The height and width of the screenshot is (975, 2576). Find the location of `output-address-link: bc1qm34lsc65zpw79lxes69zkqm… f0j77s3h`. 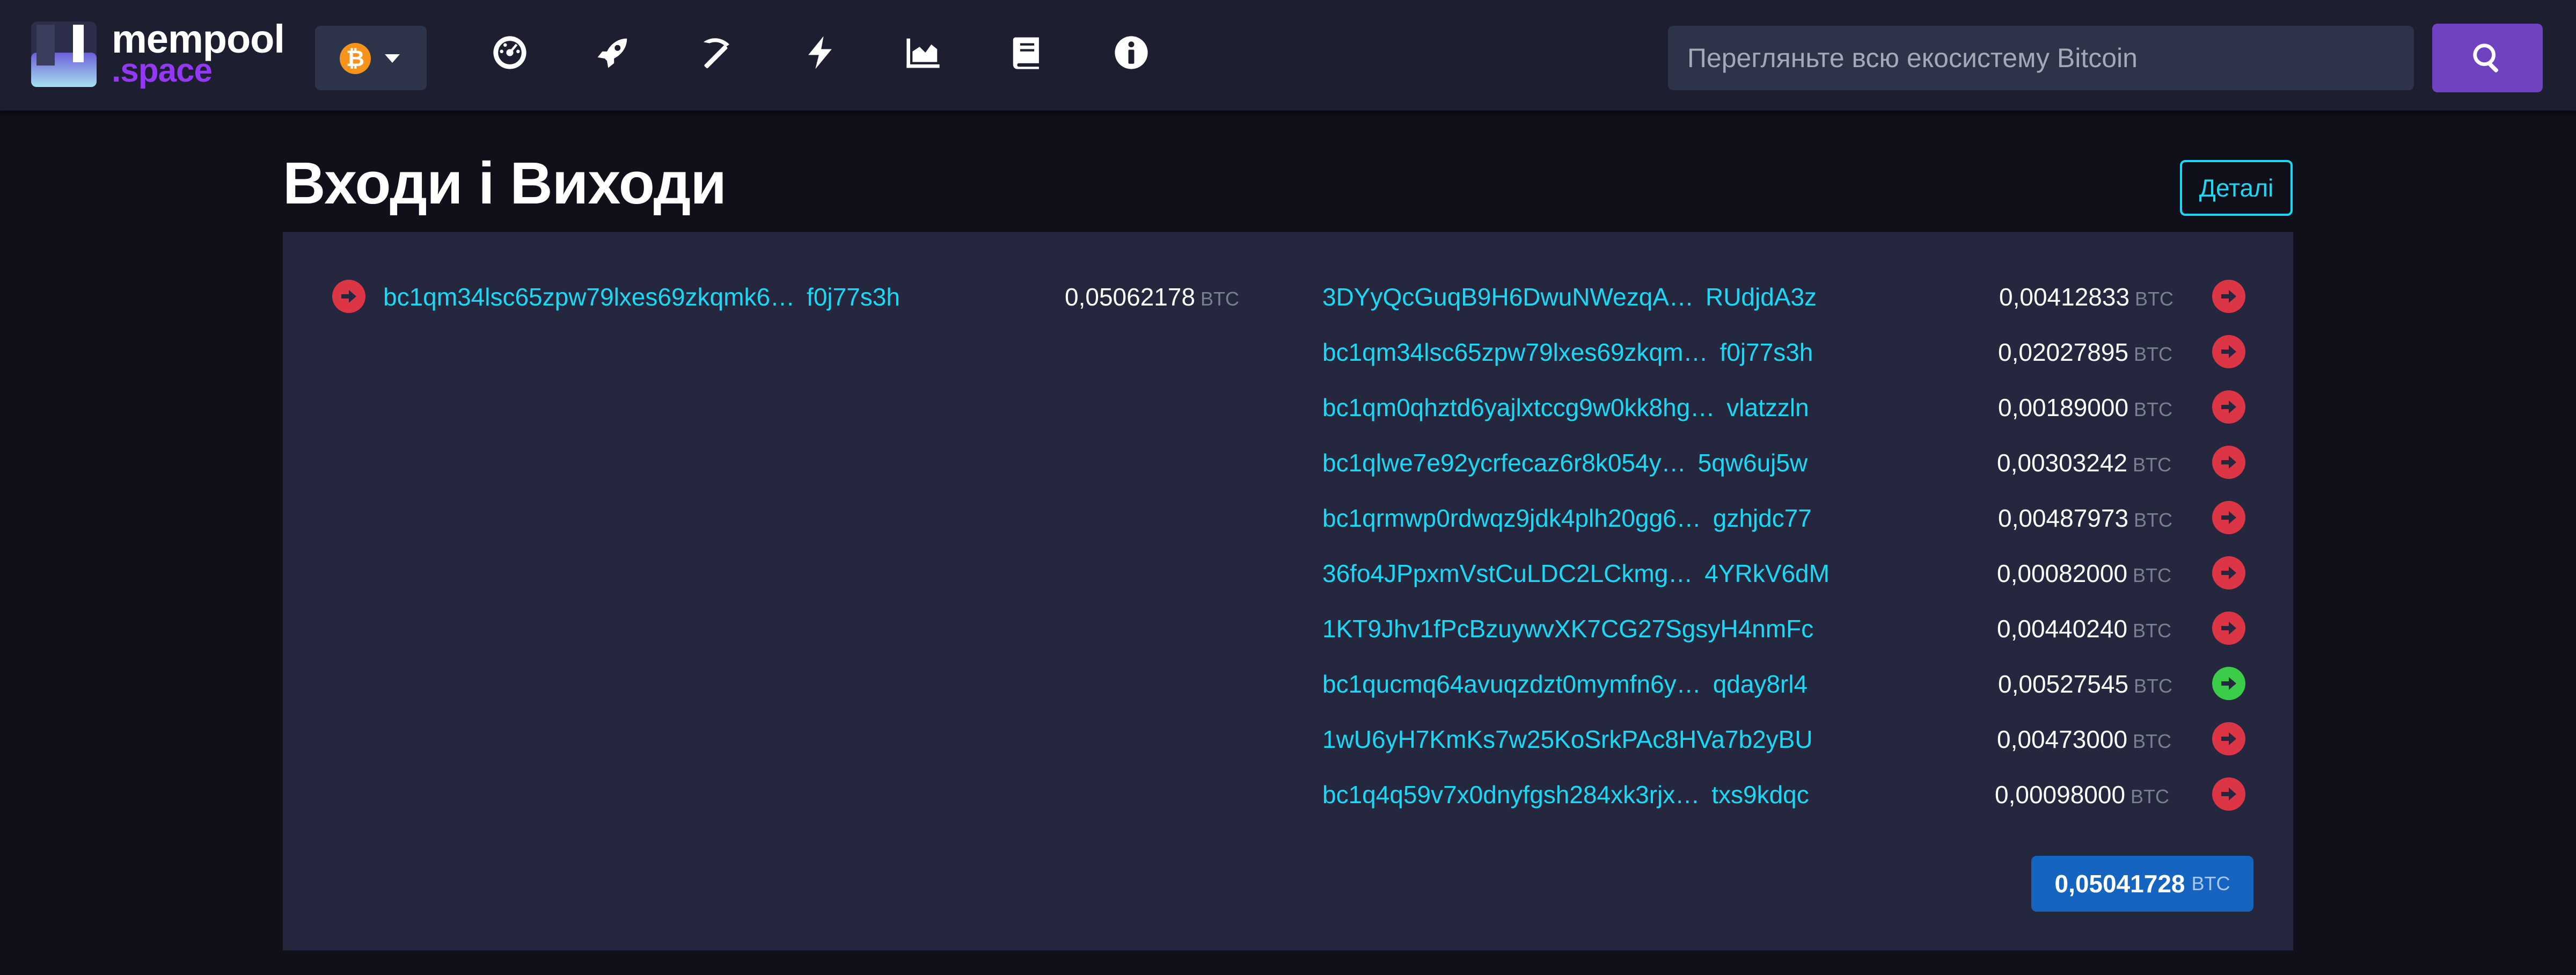

output-address-link: bc1qm34lsc65zpw79lxes69zkqm… f0j77s3h is located at coordinates (1567, 352).